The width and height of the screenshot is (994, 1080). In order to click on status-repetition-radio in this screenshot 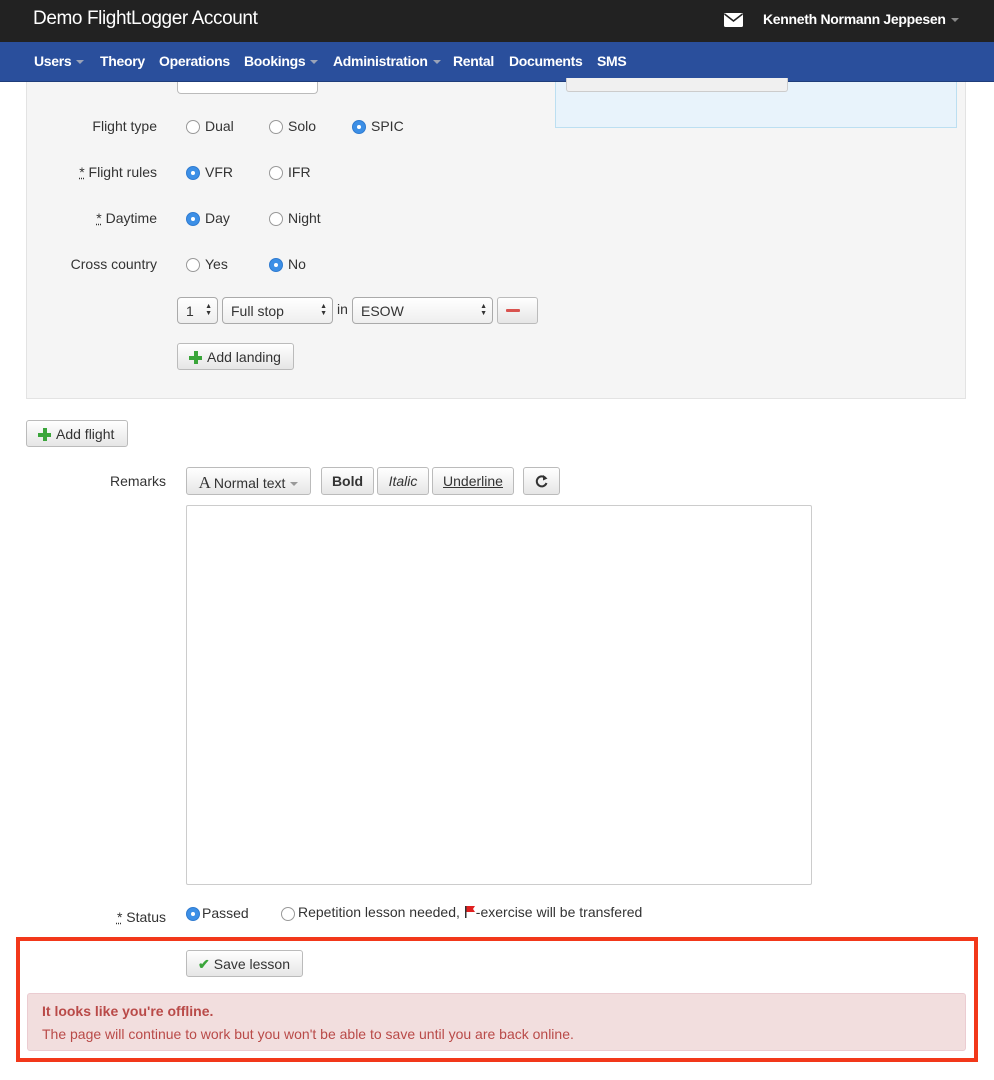, I will do `click(288, 914)`.